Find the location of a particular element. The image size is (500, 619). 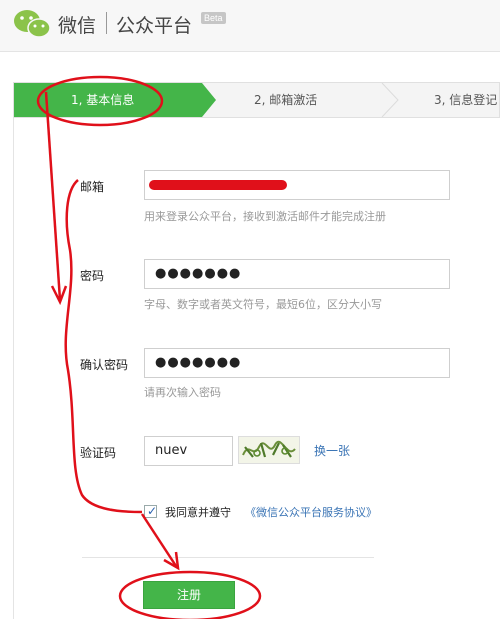

registration-steps: 1, 基本信息 2, 邮箱激活 3, 信息登记 is located at coordinates (256, 100).